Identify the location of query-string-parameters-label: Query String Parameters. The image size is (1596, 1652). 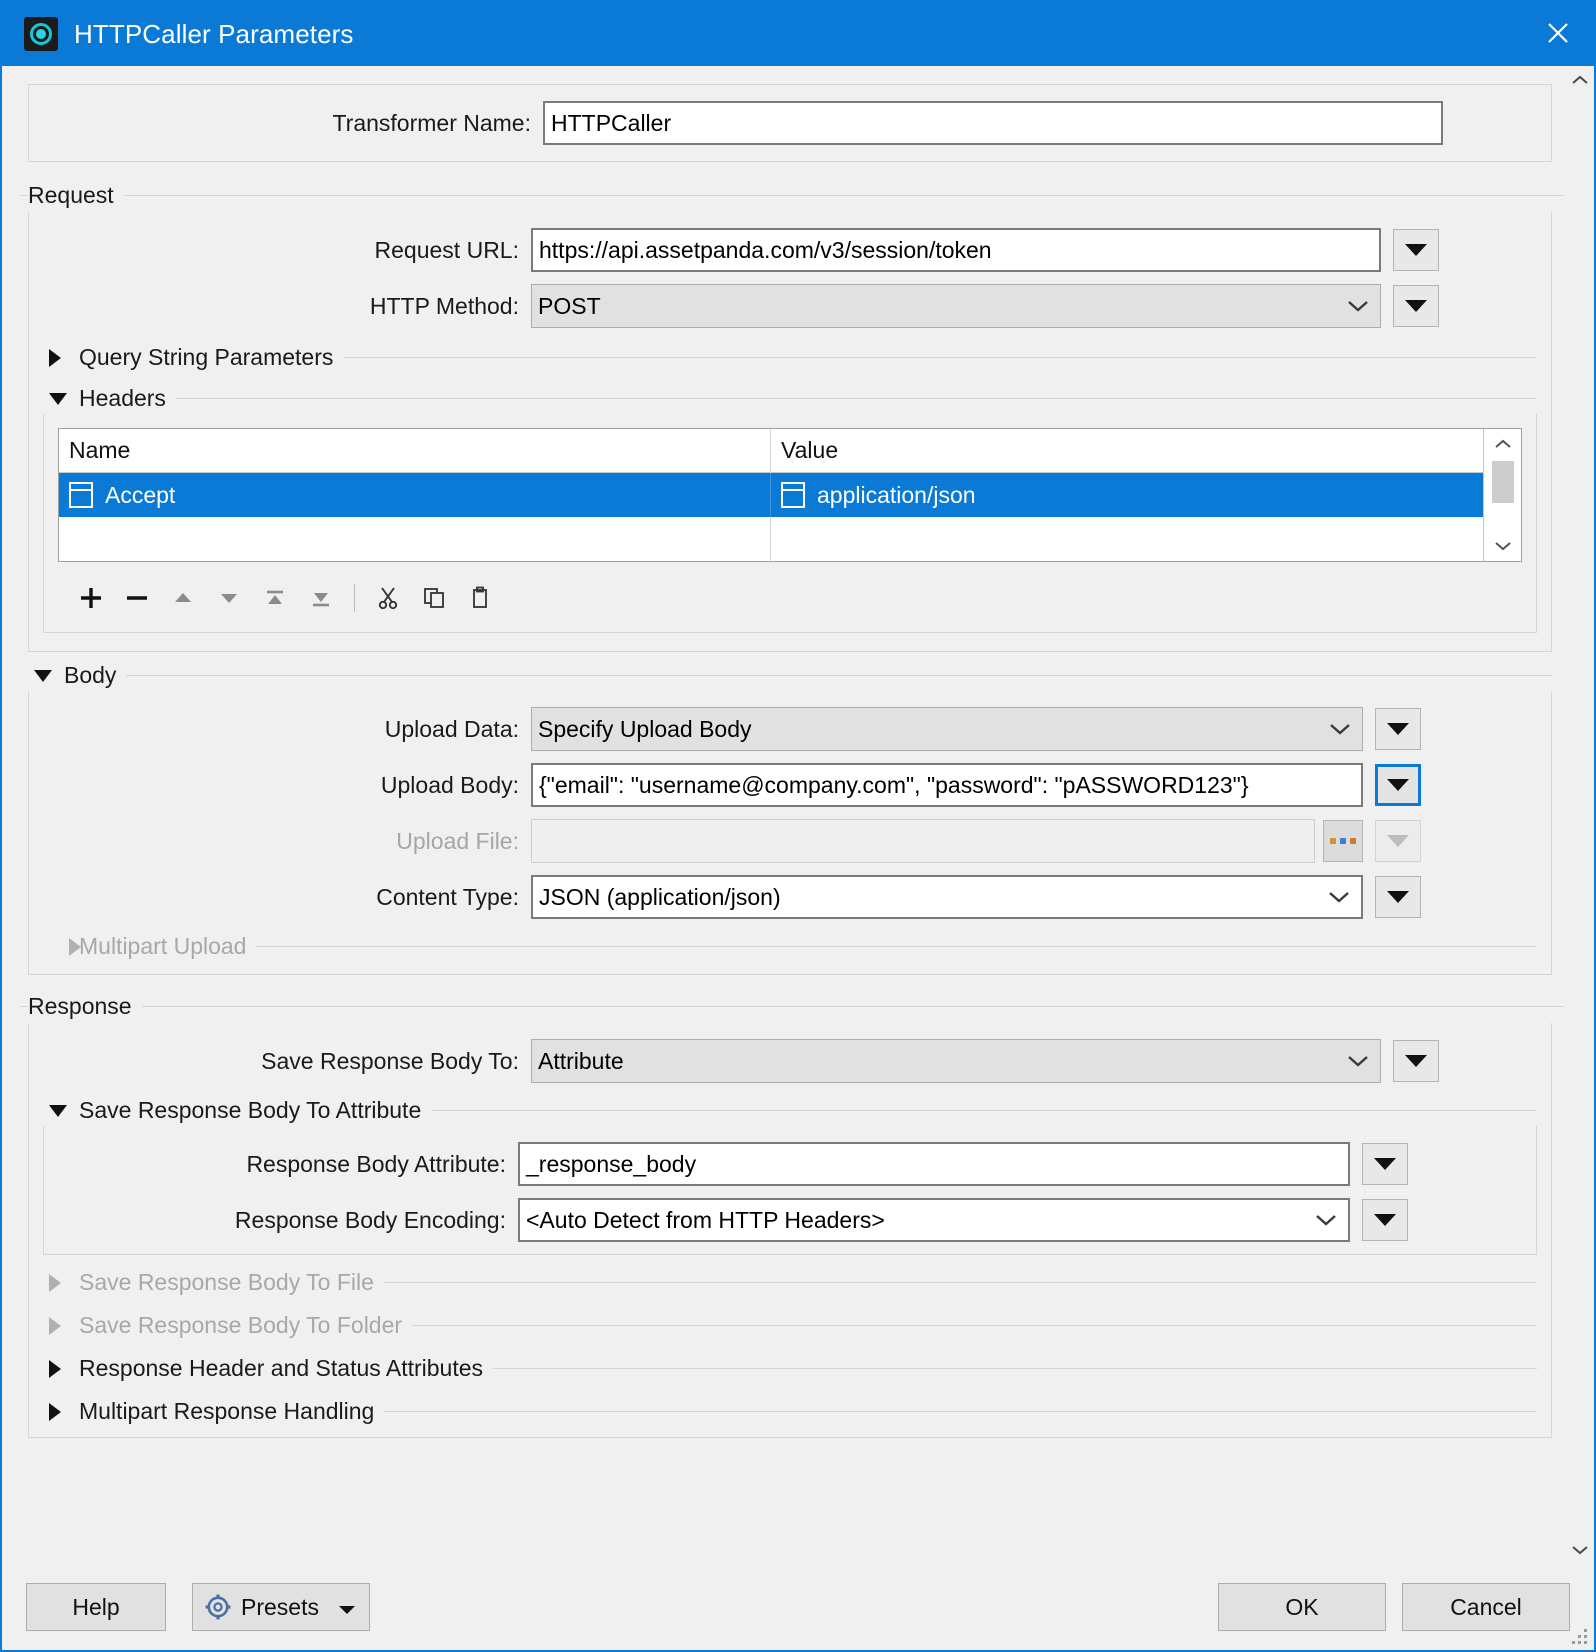
(206, 357).